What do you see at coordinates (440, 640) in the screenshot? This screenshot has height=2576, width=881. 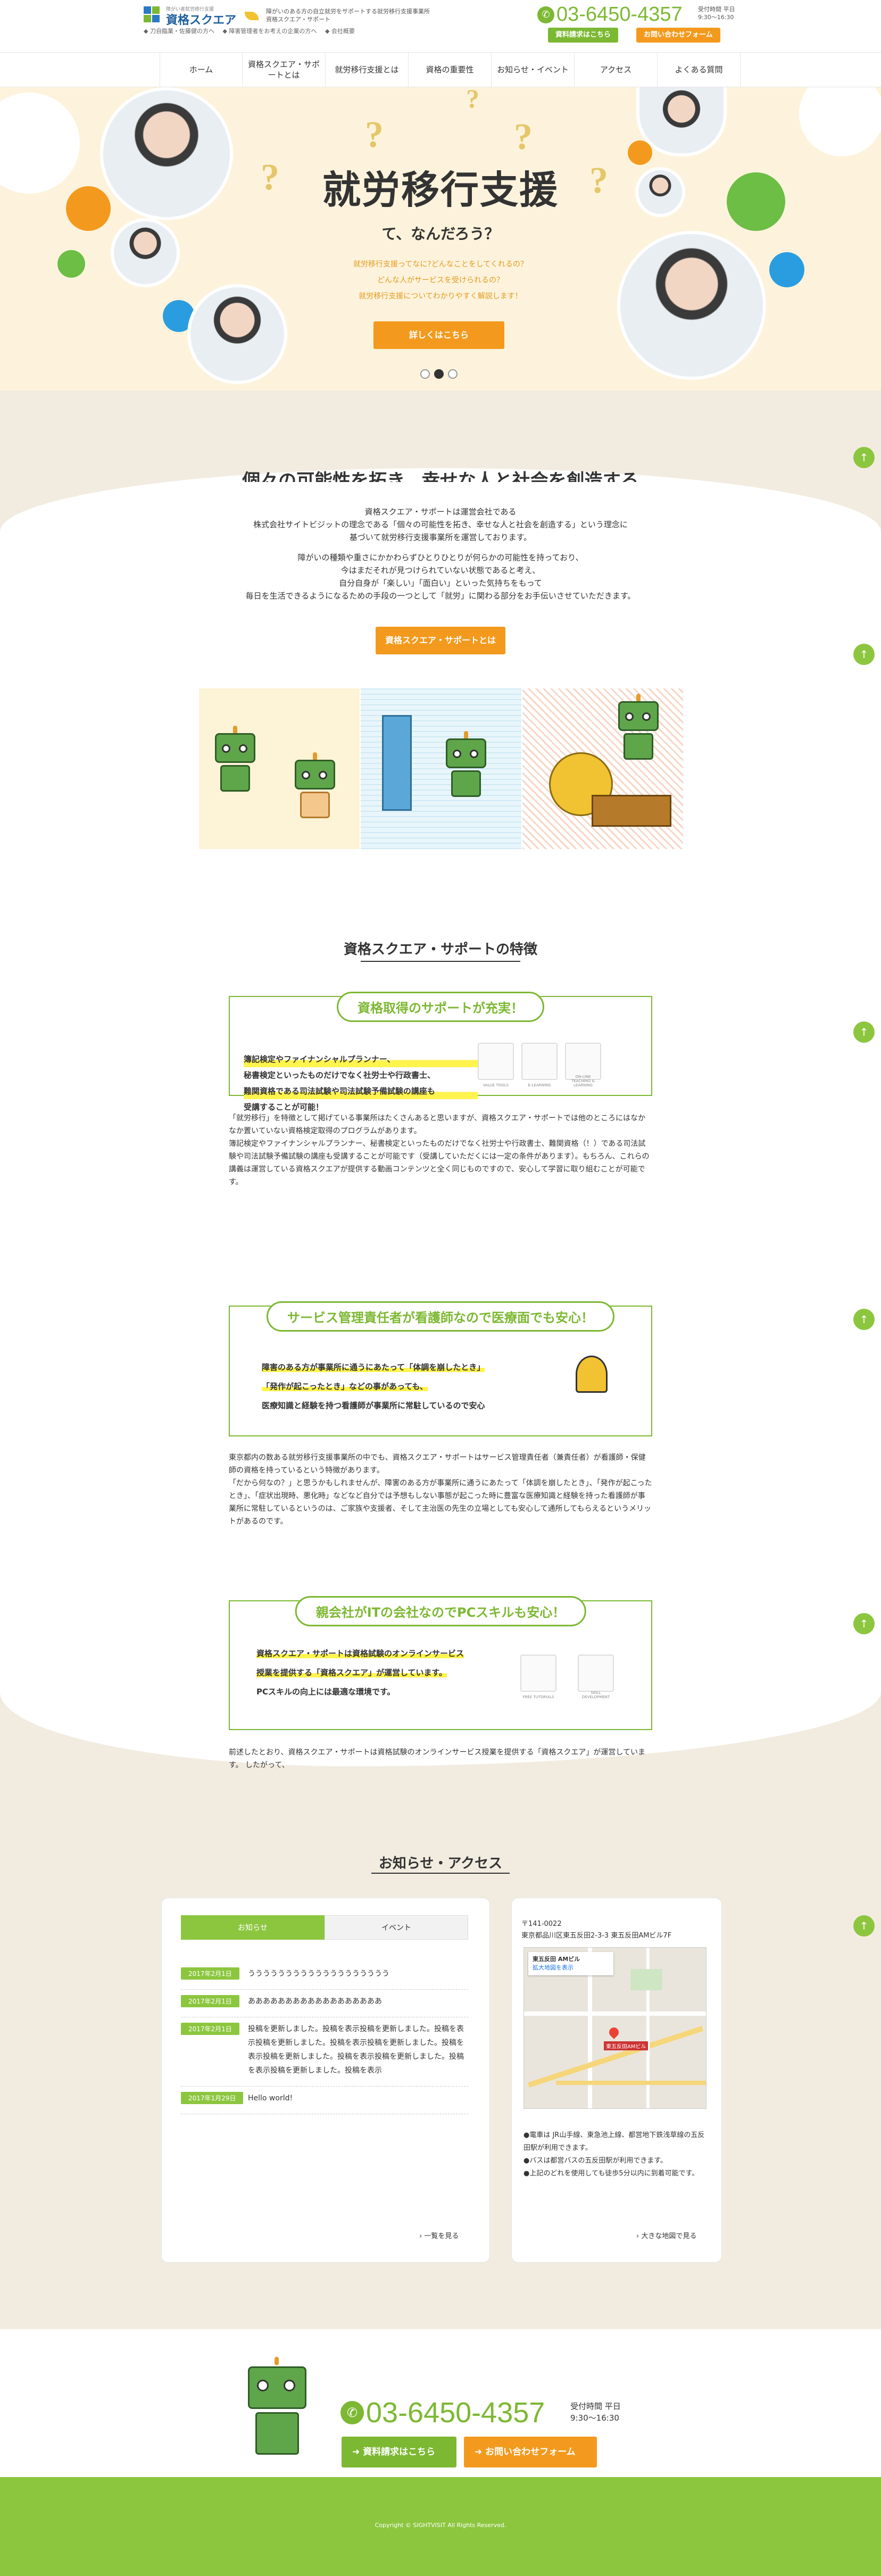 I see `about-button: 資格スクエア・サポートとは` at bounding box center [440, 640].